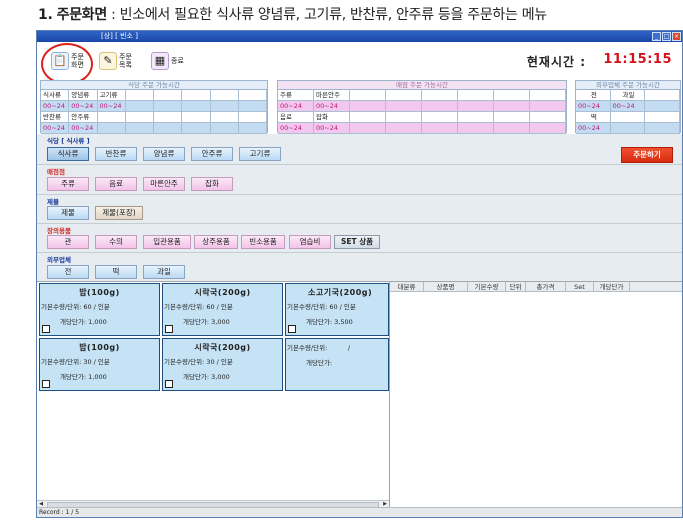 This screenshot has width=683, height=522. Describe the element at coordinates (68, 272) in the screenshot. I see `external-pancake-button: 전` at that location.